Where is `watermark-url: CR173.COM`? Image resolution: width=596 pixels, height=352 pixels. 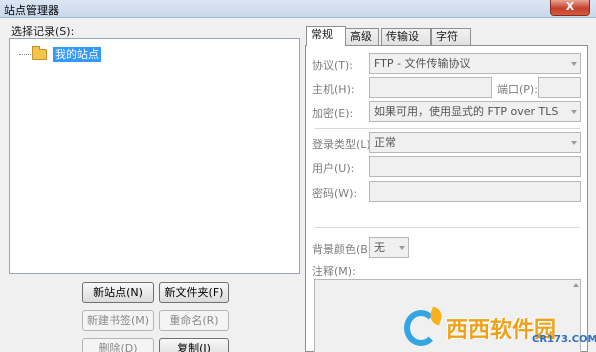
watermark-url: CR173.COM is located at coordinates (564, 339).